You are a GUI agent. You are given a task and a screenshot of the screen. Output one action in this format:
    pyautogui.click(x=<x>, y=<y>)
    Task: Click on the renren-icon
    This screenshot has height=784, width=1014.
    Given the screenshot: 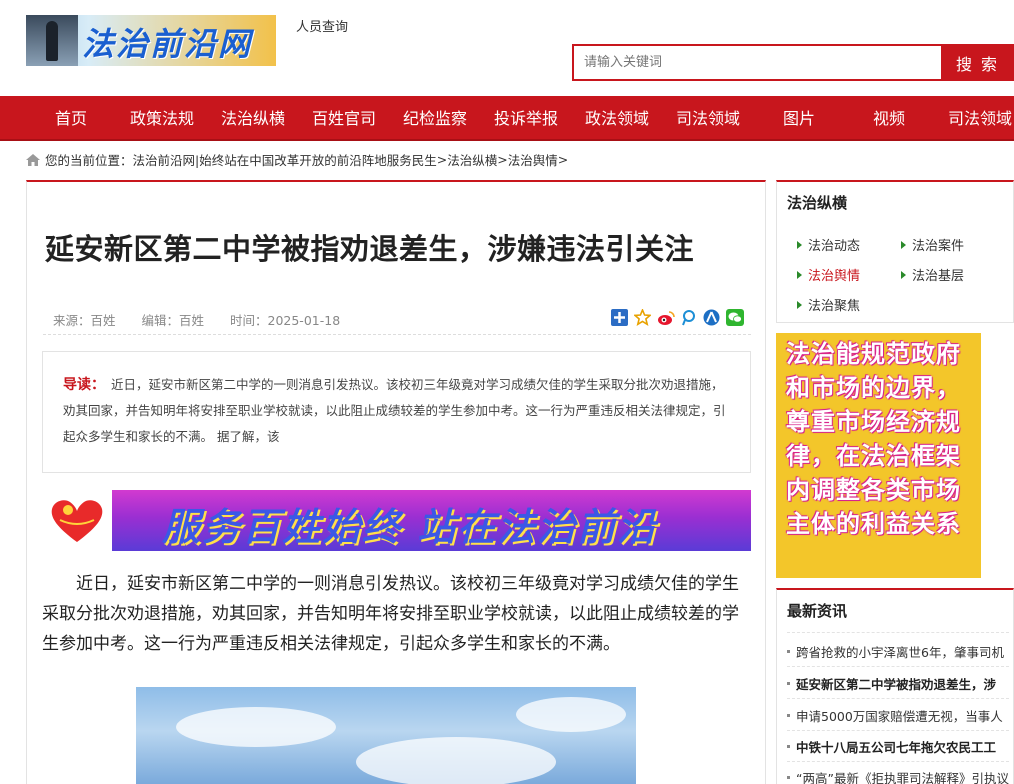 What is the action you would take?
    pyautogui.click(x=711, y=317)
    